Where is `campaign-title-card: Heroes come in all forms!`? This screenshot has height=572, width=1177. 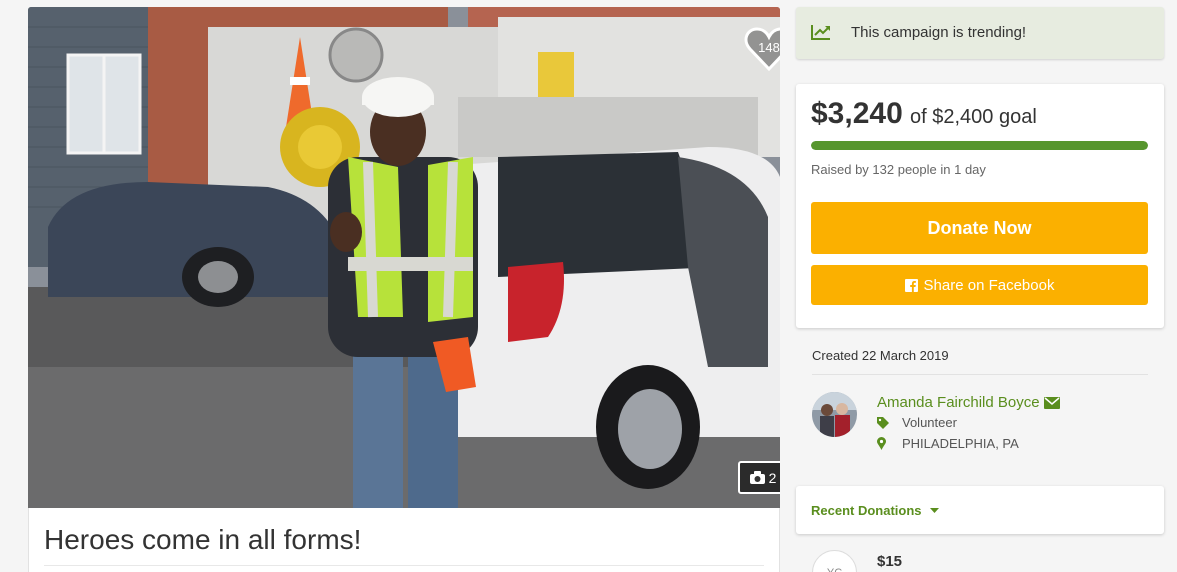
campaign-title-card: Heroes come in all forms! is located at coordinates (404, 540).